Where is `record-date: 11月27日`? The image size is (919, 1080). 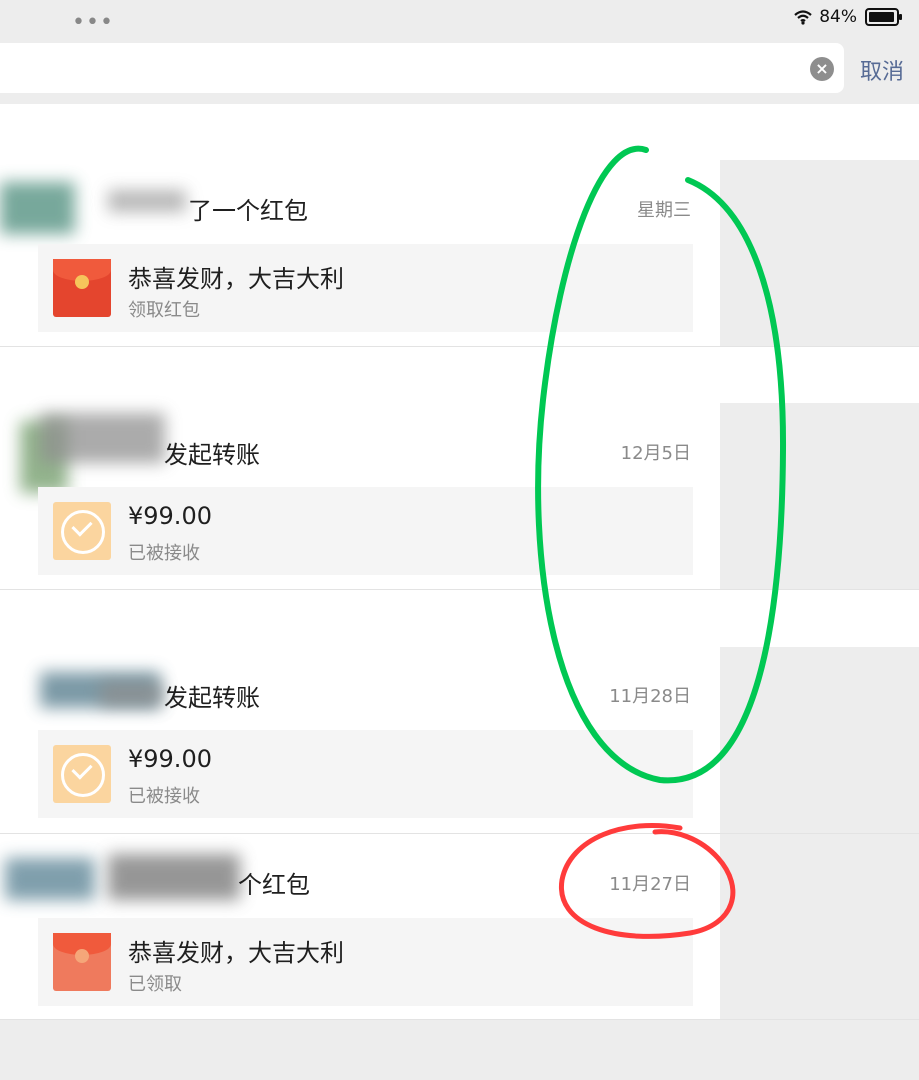
record-date: 11月27日 is located at coordinates (650, 884).